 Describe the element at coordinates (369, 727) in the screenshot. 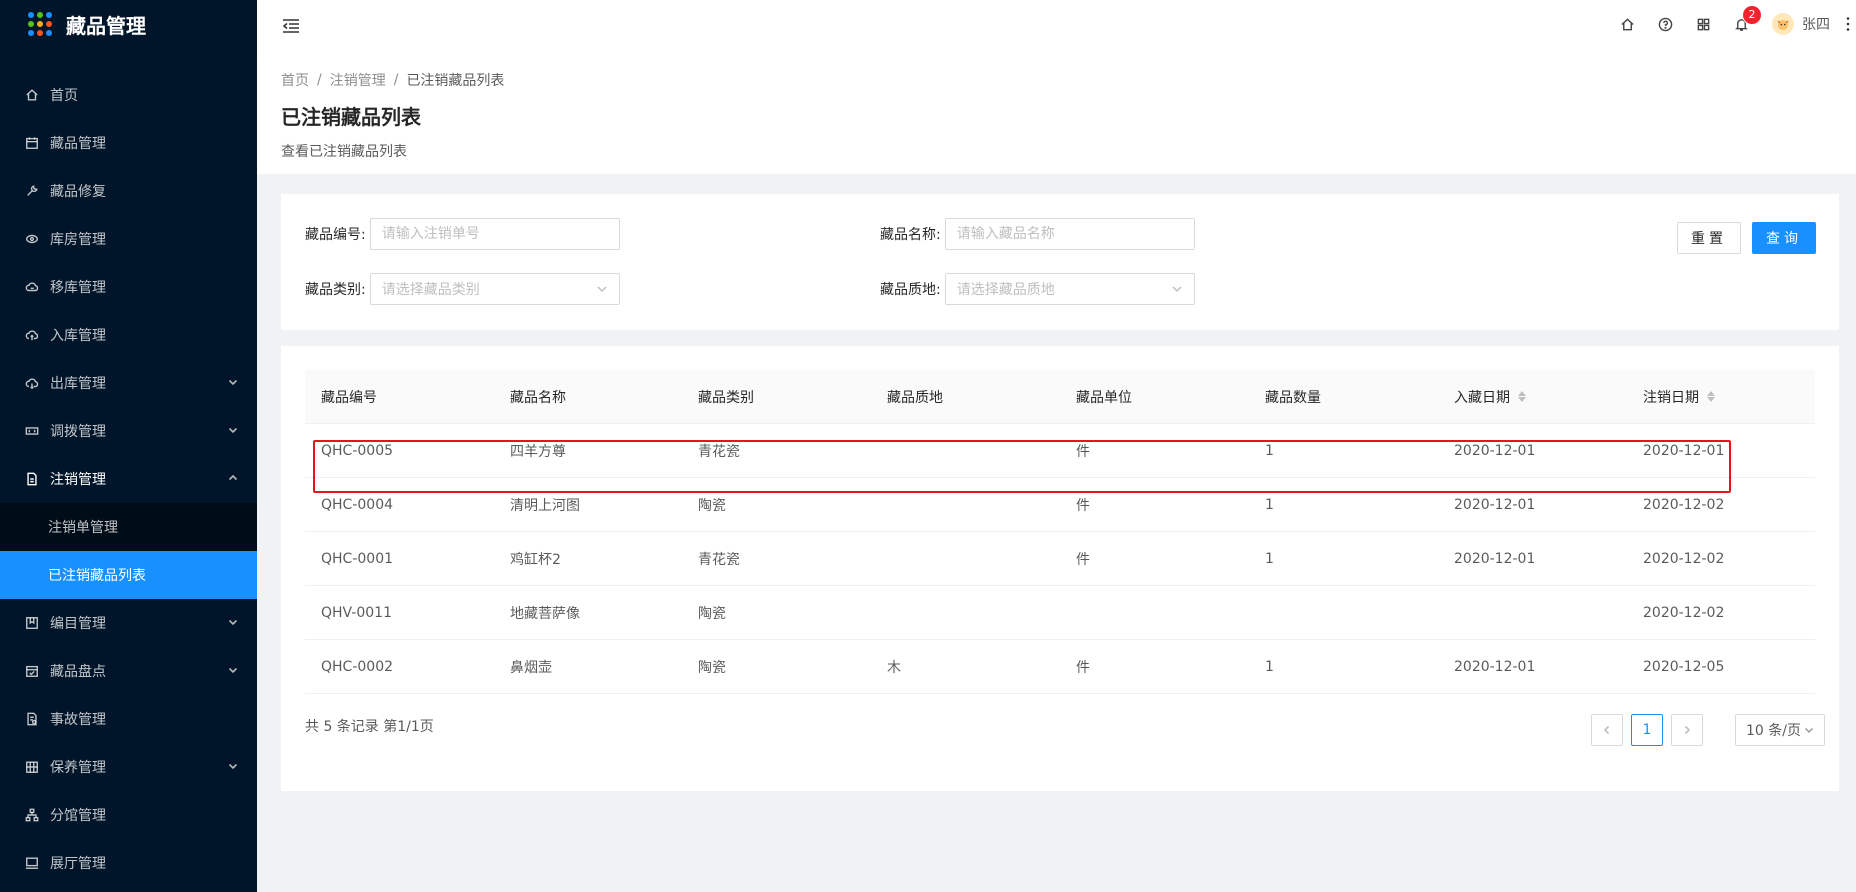

I see `pagination-summary: 共 5 条记录 第1/1页` at that location.